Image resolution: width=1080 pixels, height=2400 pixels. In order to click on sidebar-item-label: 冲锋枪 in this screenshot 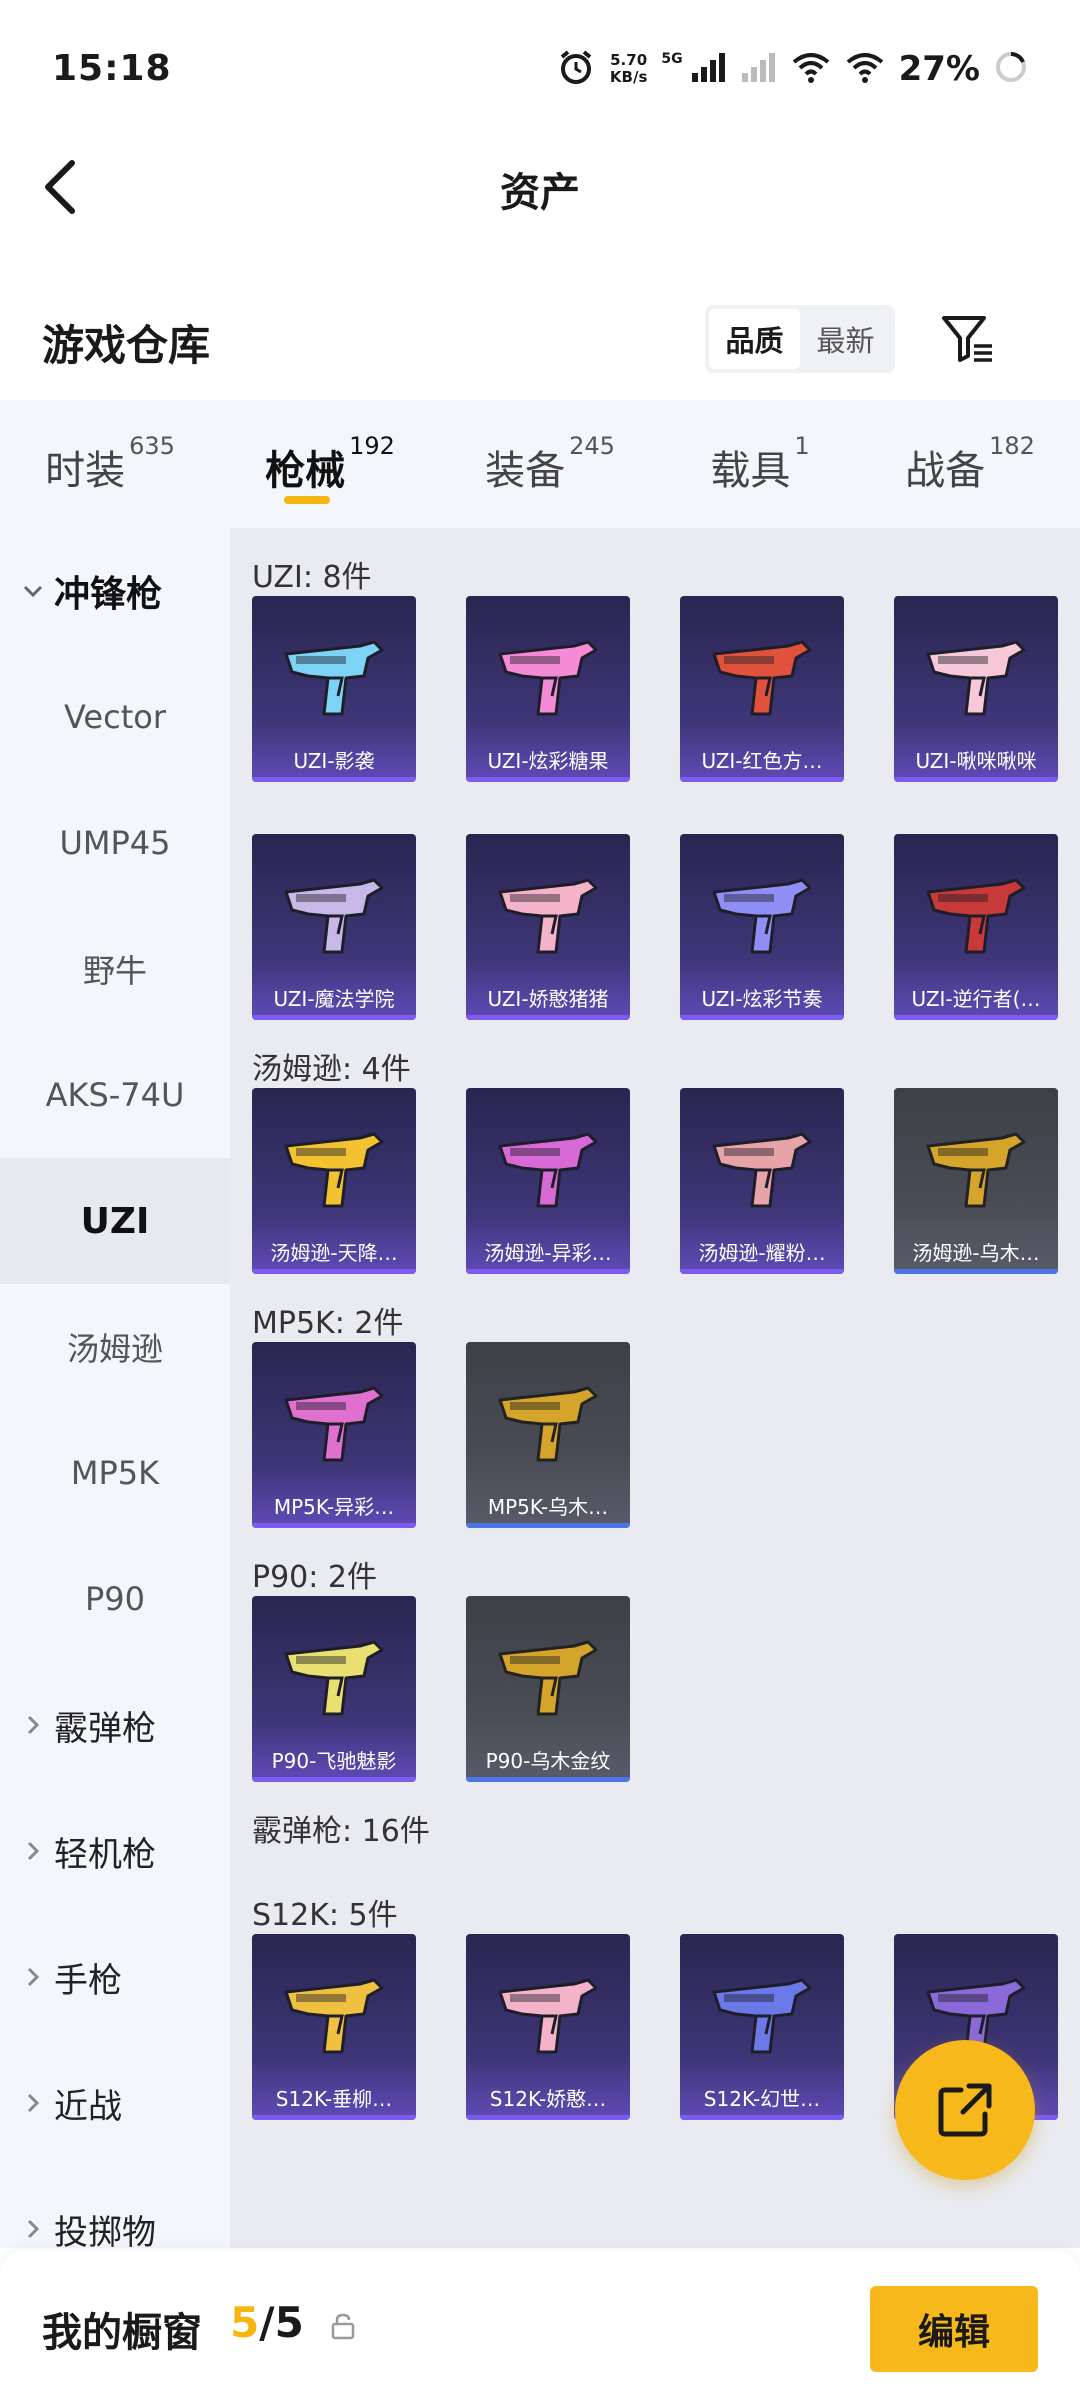, I will do `click(108, 594)`.